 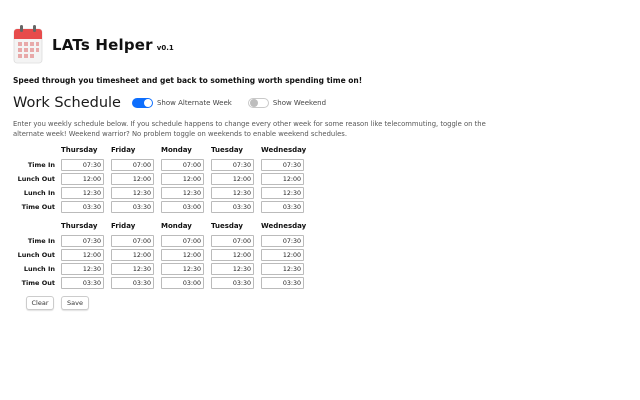 I want to click on section-title: Work Schedule, so click(x=67, y=103).